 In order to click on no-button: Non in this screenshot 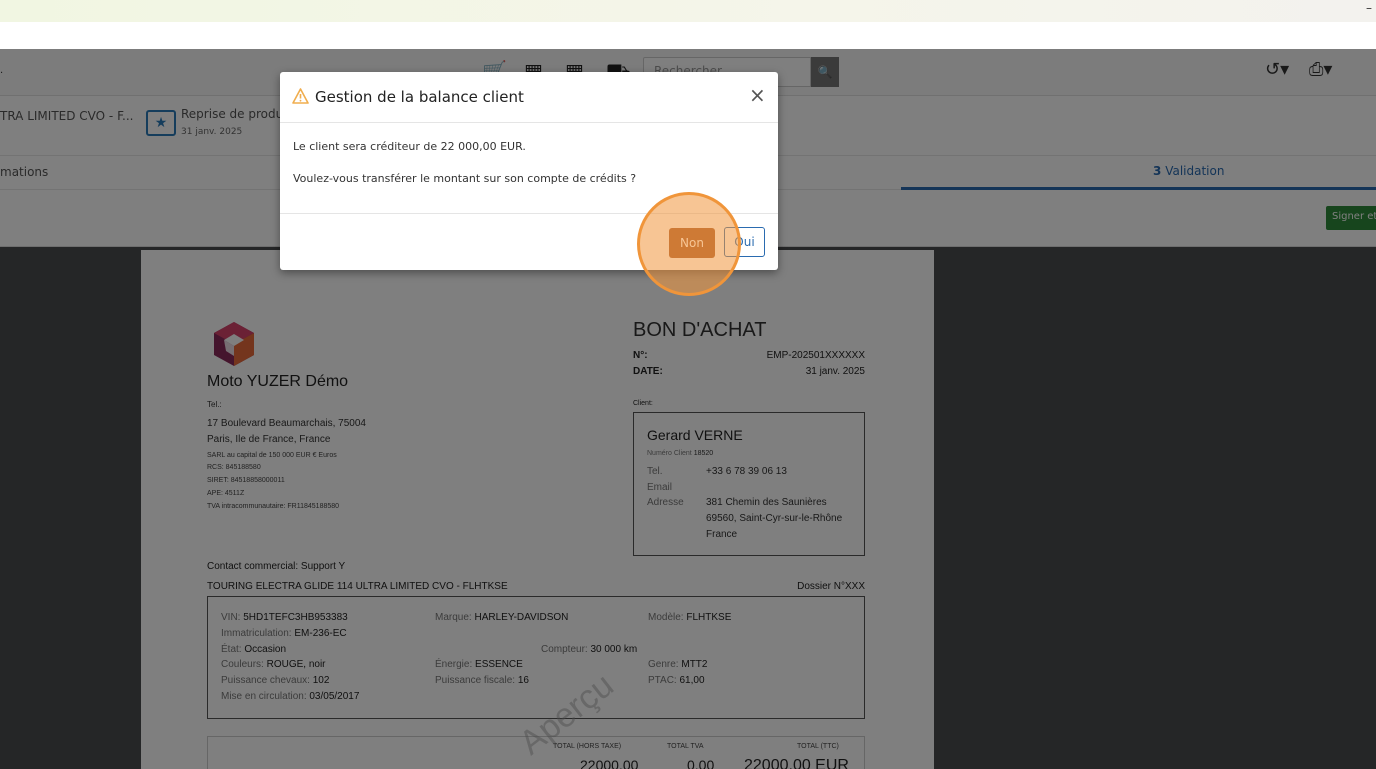, I will do `click(692, 243)`.